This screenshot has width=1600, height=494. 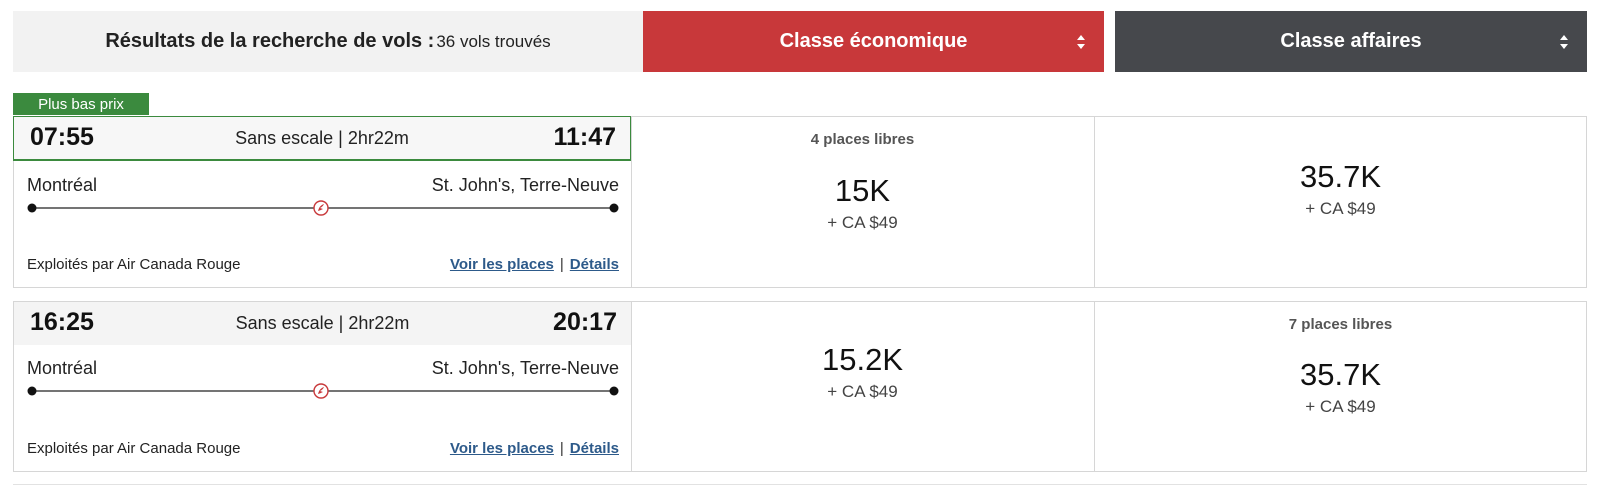 What do you see at coordinates (862, 190) in the screenshot?
I see `fare-points-price: 15K` at bounding box center [862, 190].